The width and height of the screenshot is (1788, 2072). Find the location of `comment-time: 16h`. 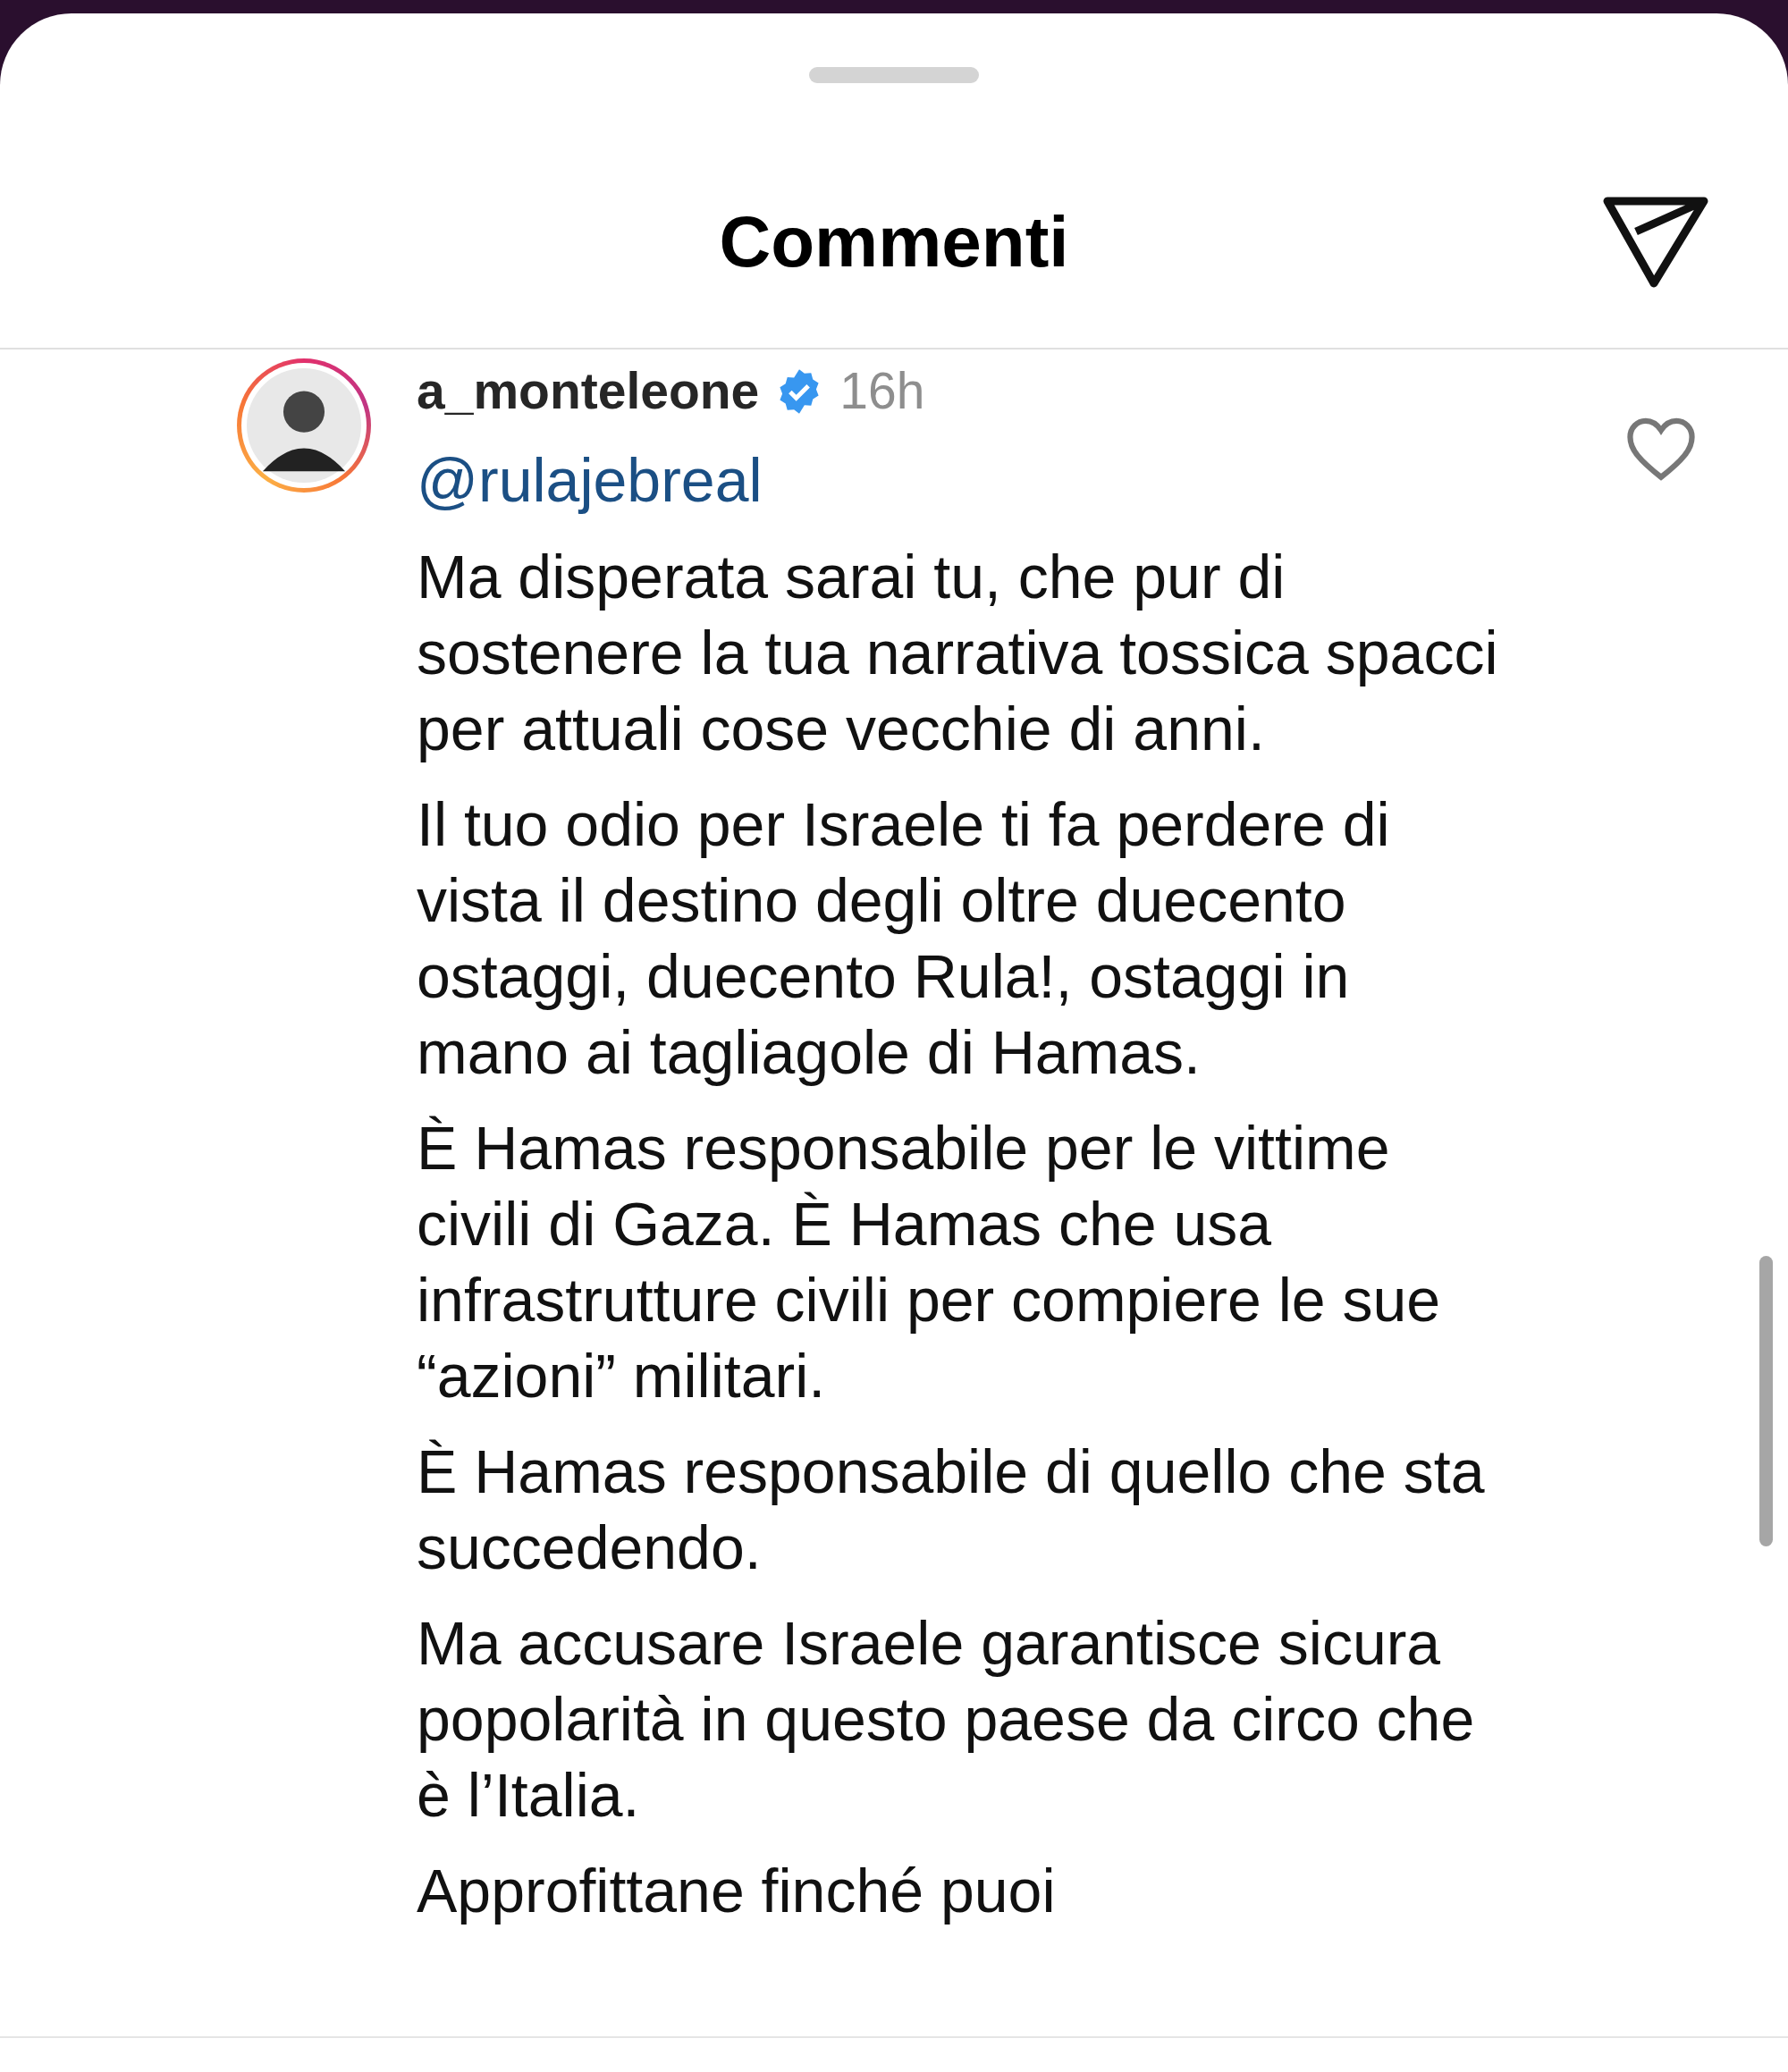

comment-time: 16h is located at coordinates (882, 391).